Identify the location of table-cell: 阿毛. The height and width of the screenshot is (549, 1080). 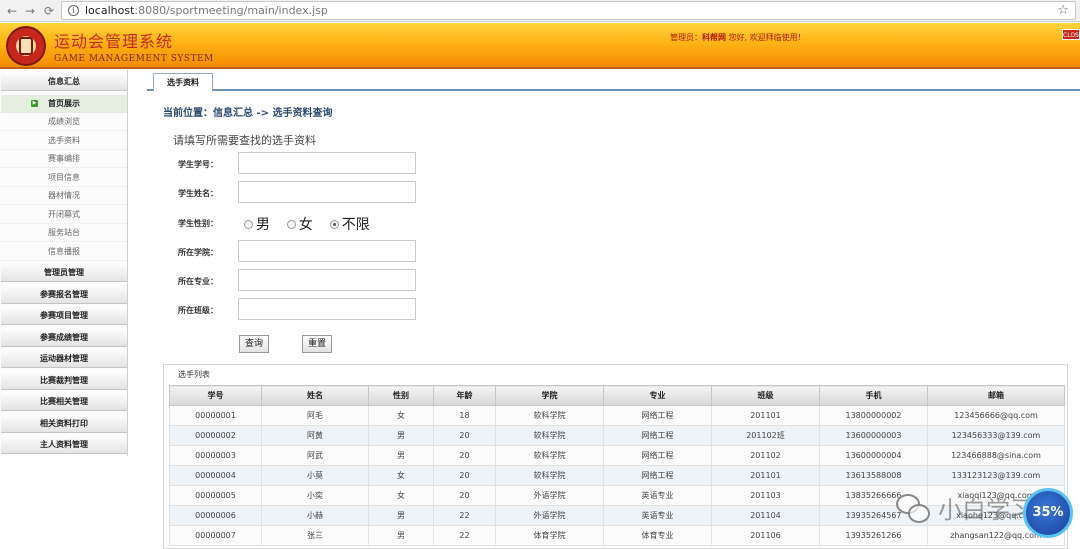
(315, 415).